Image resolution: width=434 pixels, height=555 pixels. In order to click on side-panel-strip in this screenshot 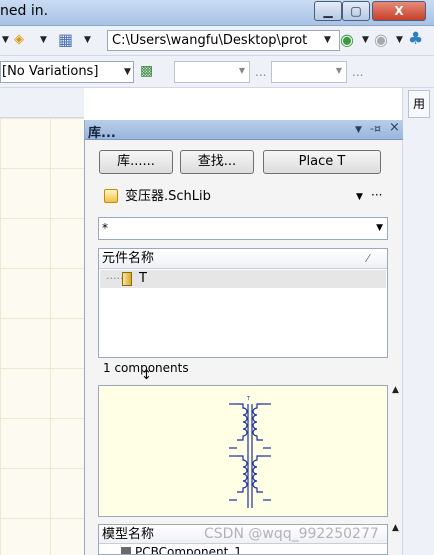, I will do `click(418, 321)`.